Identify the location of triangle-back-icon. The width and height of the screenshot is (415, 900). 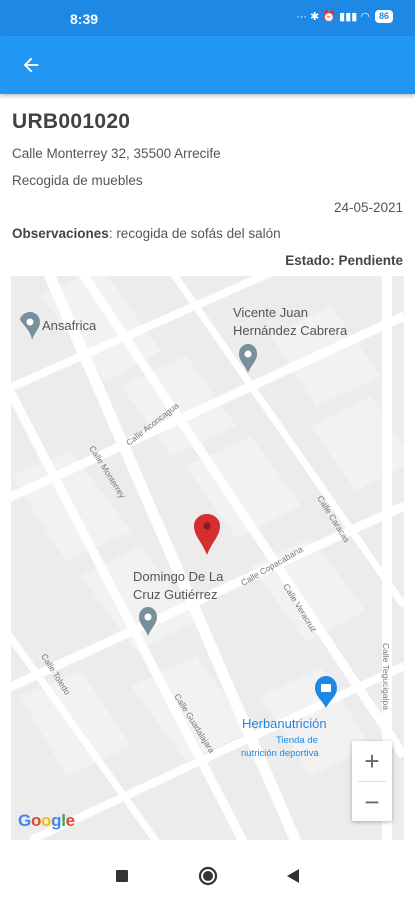
(293, 876).